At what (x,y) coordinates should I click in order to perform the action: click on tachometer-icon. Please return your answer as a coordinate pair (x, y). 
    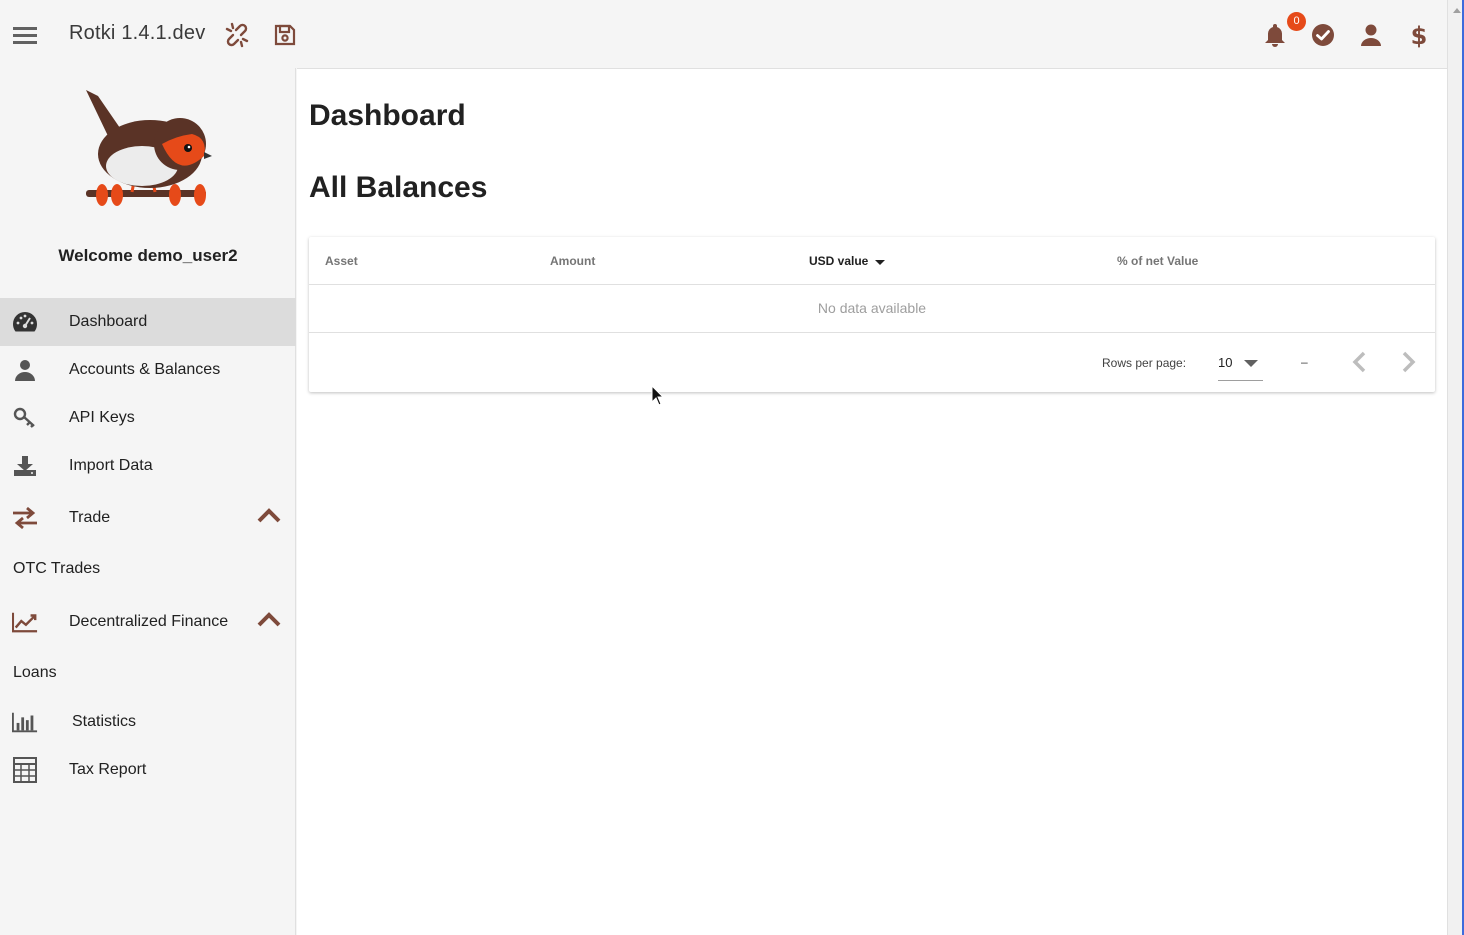
    Looking at the image, I should click on (25, 322).